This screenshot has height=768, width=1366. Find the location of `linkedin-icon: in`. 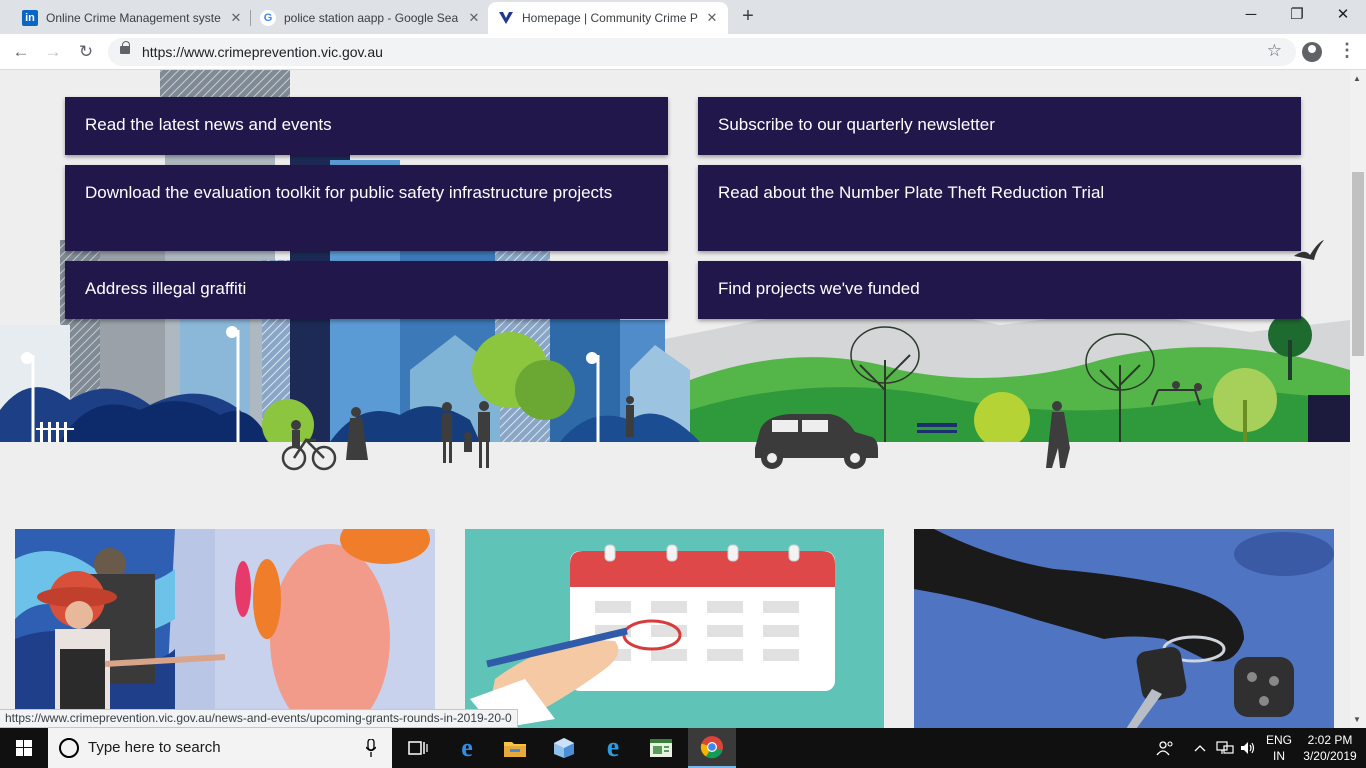

linkedin-icon: in is located at coordinates (30, 18).